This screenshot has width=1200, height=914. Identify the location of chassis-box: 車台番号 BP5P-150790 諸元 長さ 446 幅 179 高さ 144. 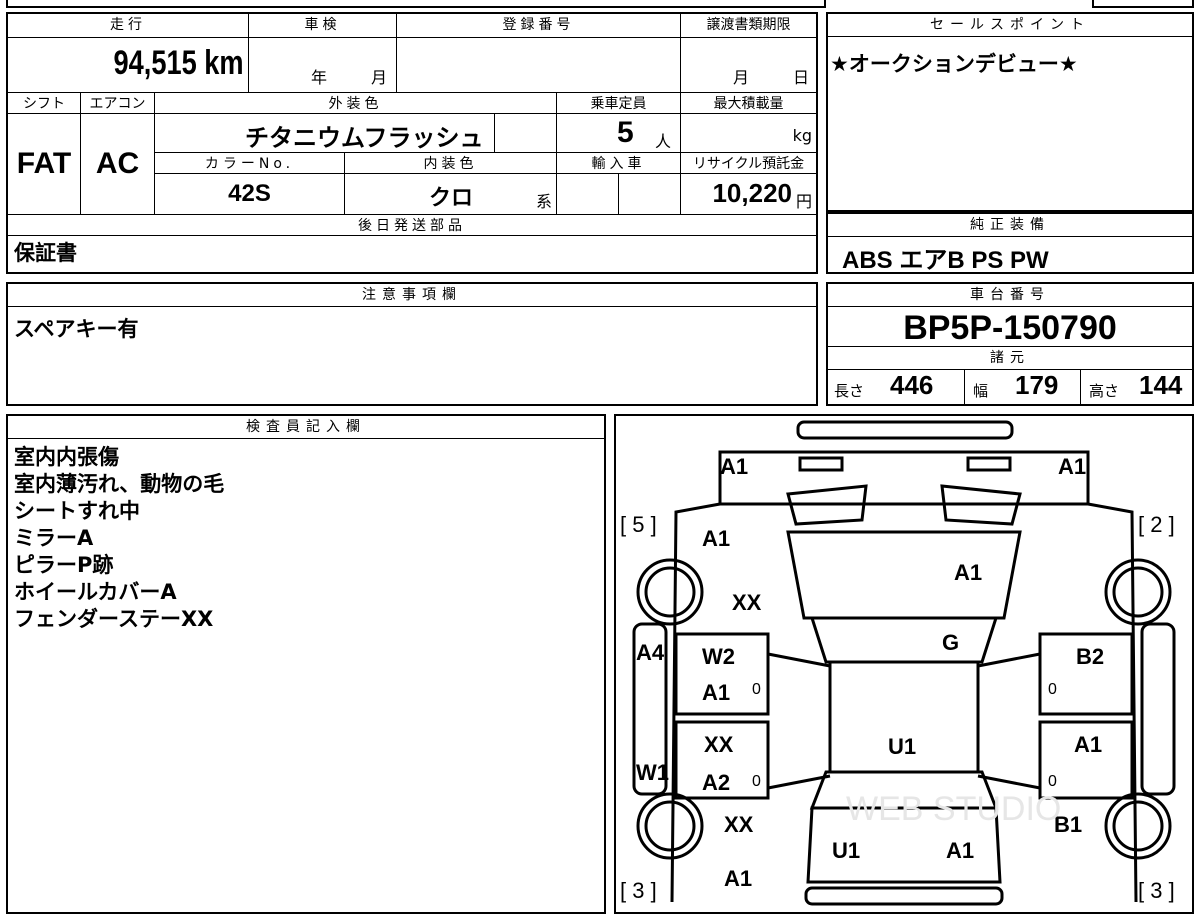
(1010, 344).